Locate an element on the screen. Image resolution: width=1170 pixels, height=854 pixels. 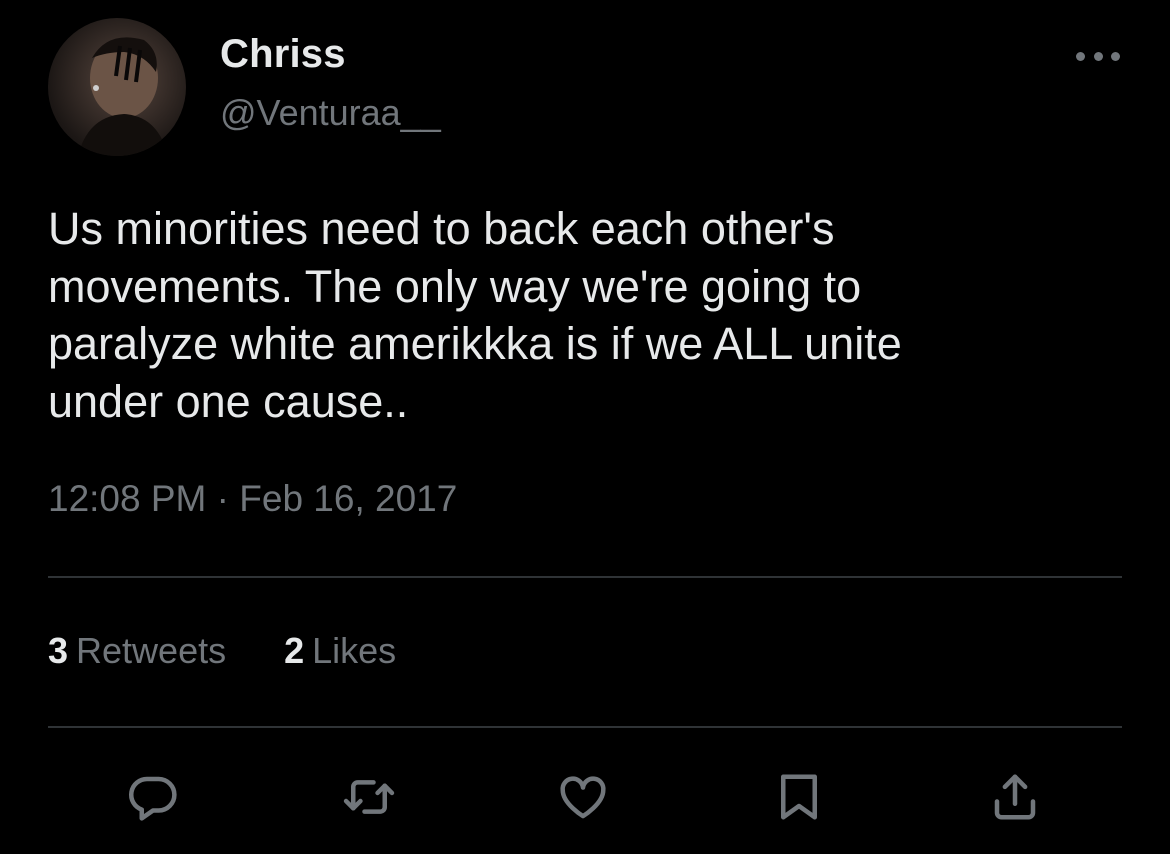
likes-count: 2 is located at coordinates (294, 650).